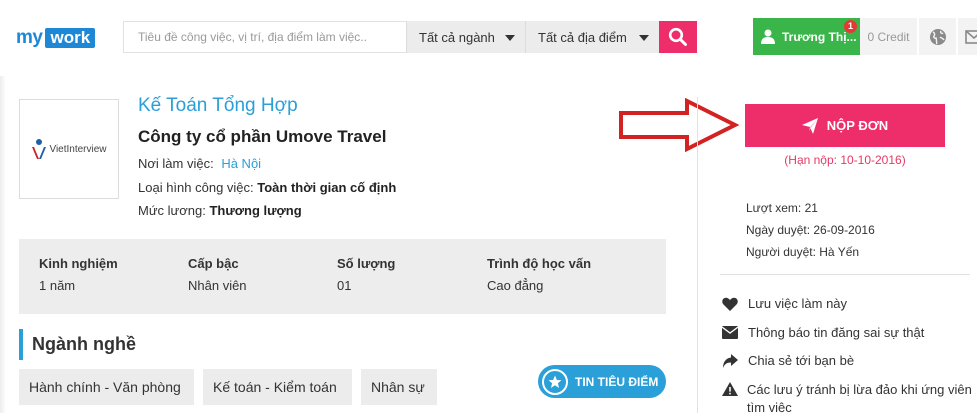  I want to click on user-icon, so click(768, 36).